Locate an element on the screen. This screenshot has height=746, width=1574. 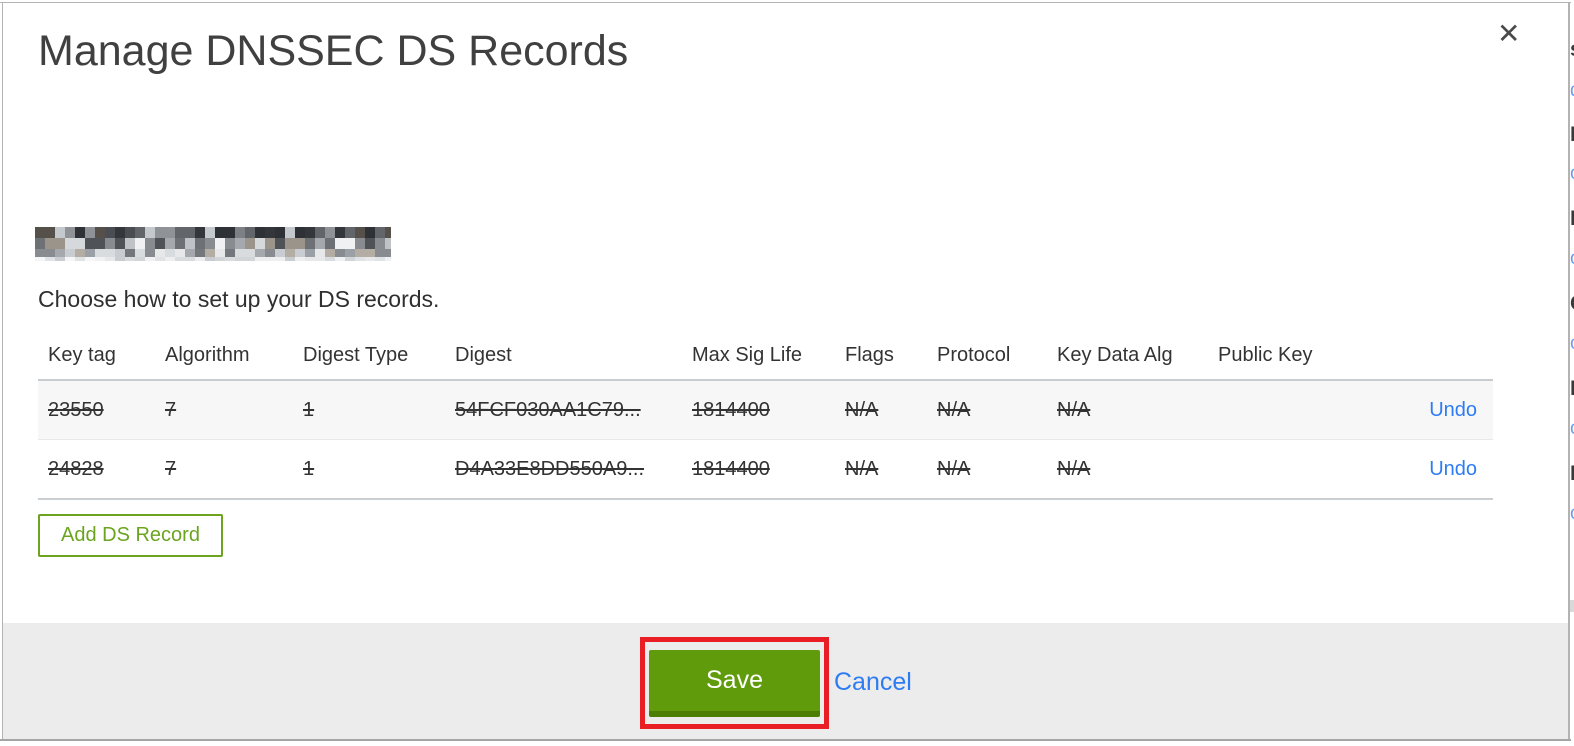
col-header-protocol: Protocol is located at coordinates (974, 355).